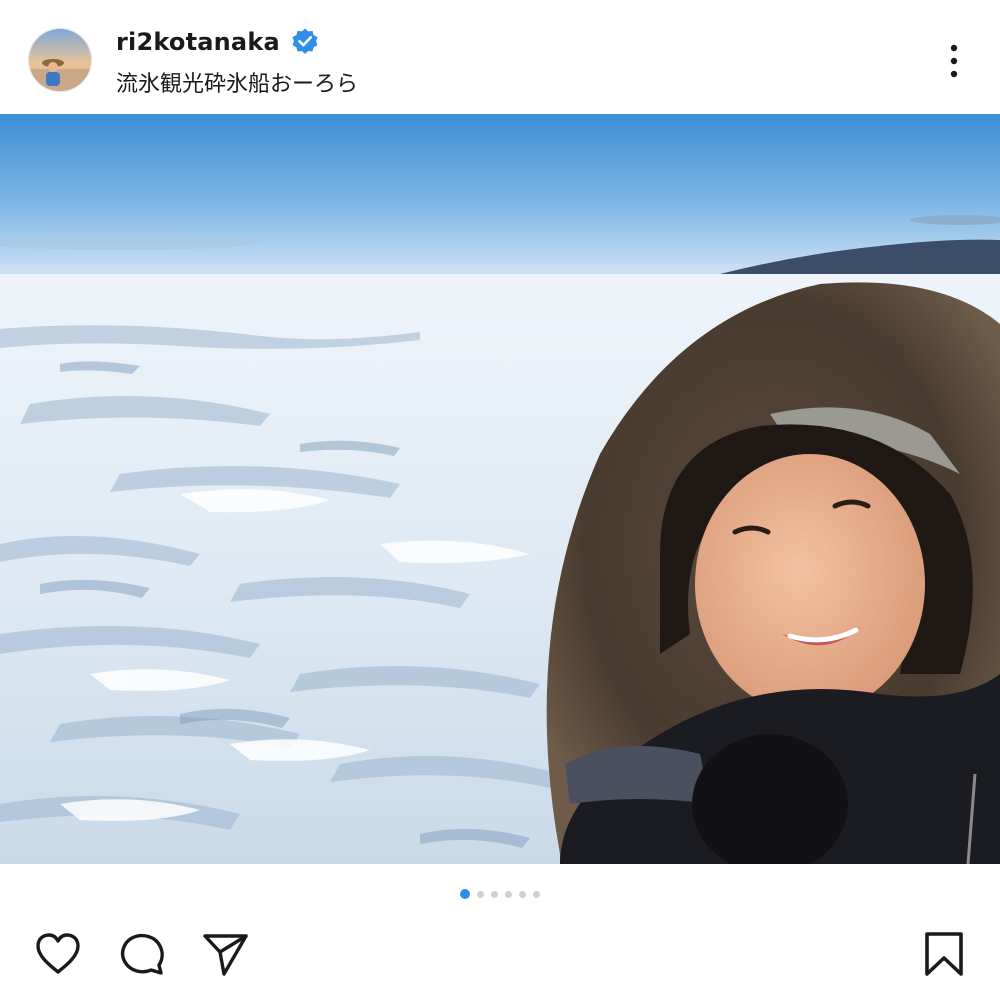 The height and width of the screenshot is (997, 1000). What do you see at coordinates (500, 894) in the screenshot?
I see `carousel-indicator` at bounding box center [500, 894].